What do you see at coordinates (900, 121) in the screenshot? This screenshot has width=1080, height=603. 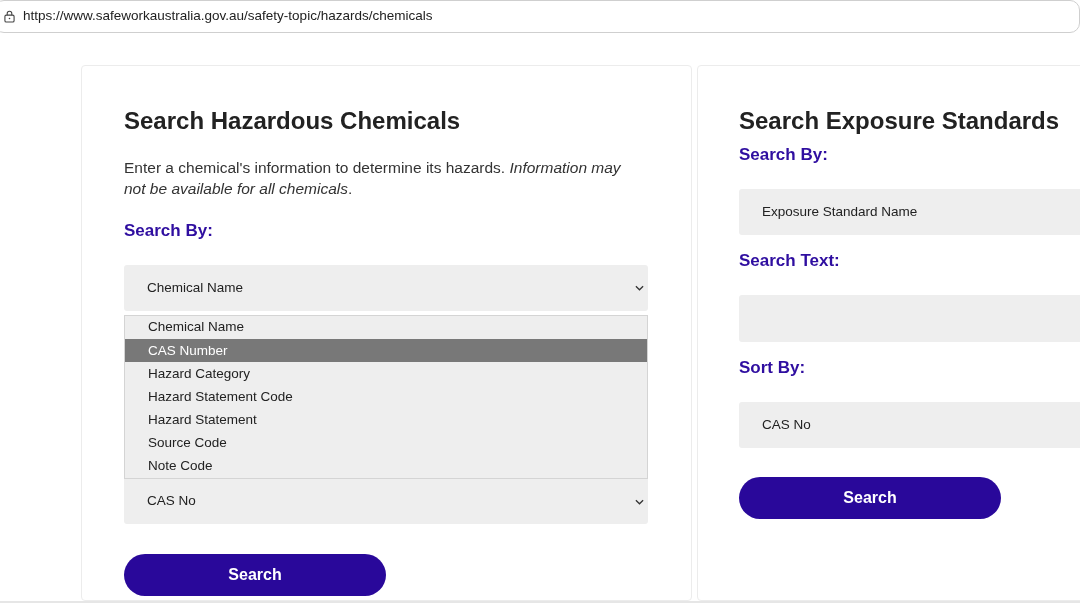 I see `card-title: Search Exposure Standards` at bounding box center [900, 121].